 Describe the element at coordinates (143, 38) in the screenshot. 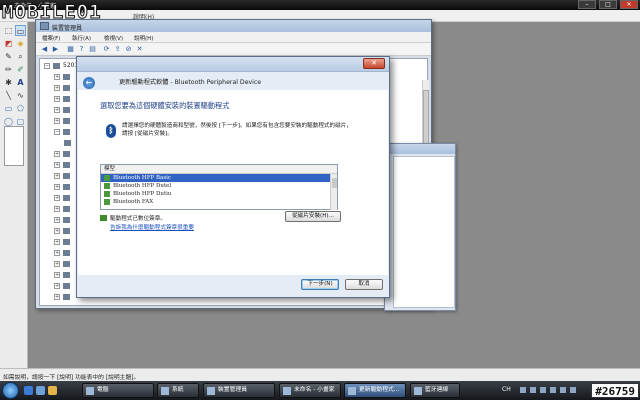

I see `menu-help: 說明(H)` at that location.